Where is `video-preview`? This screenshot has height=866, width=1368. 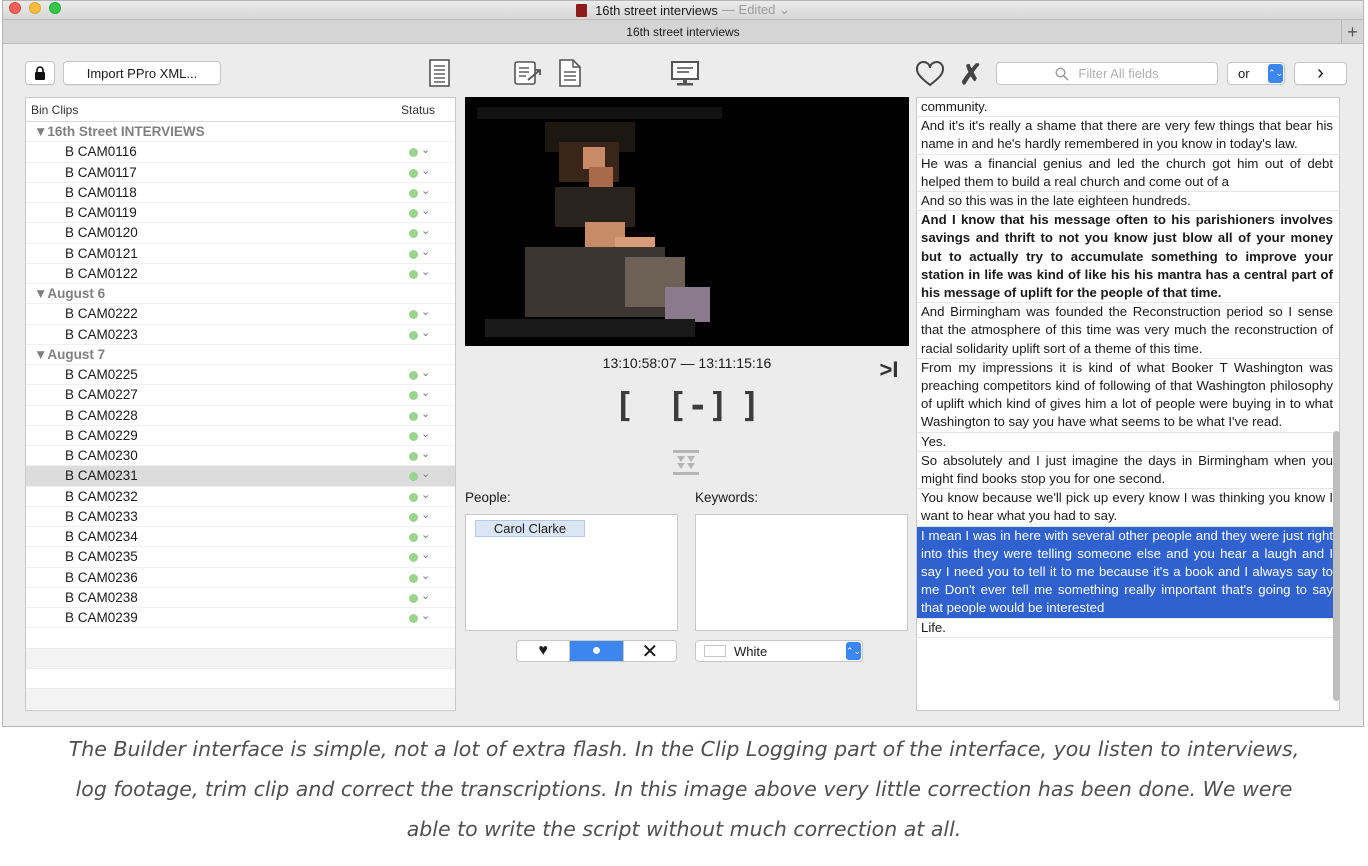 video-preview is located at coordinates (687, 221).